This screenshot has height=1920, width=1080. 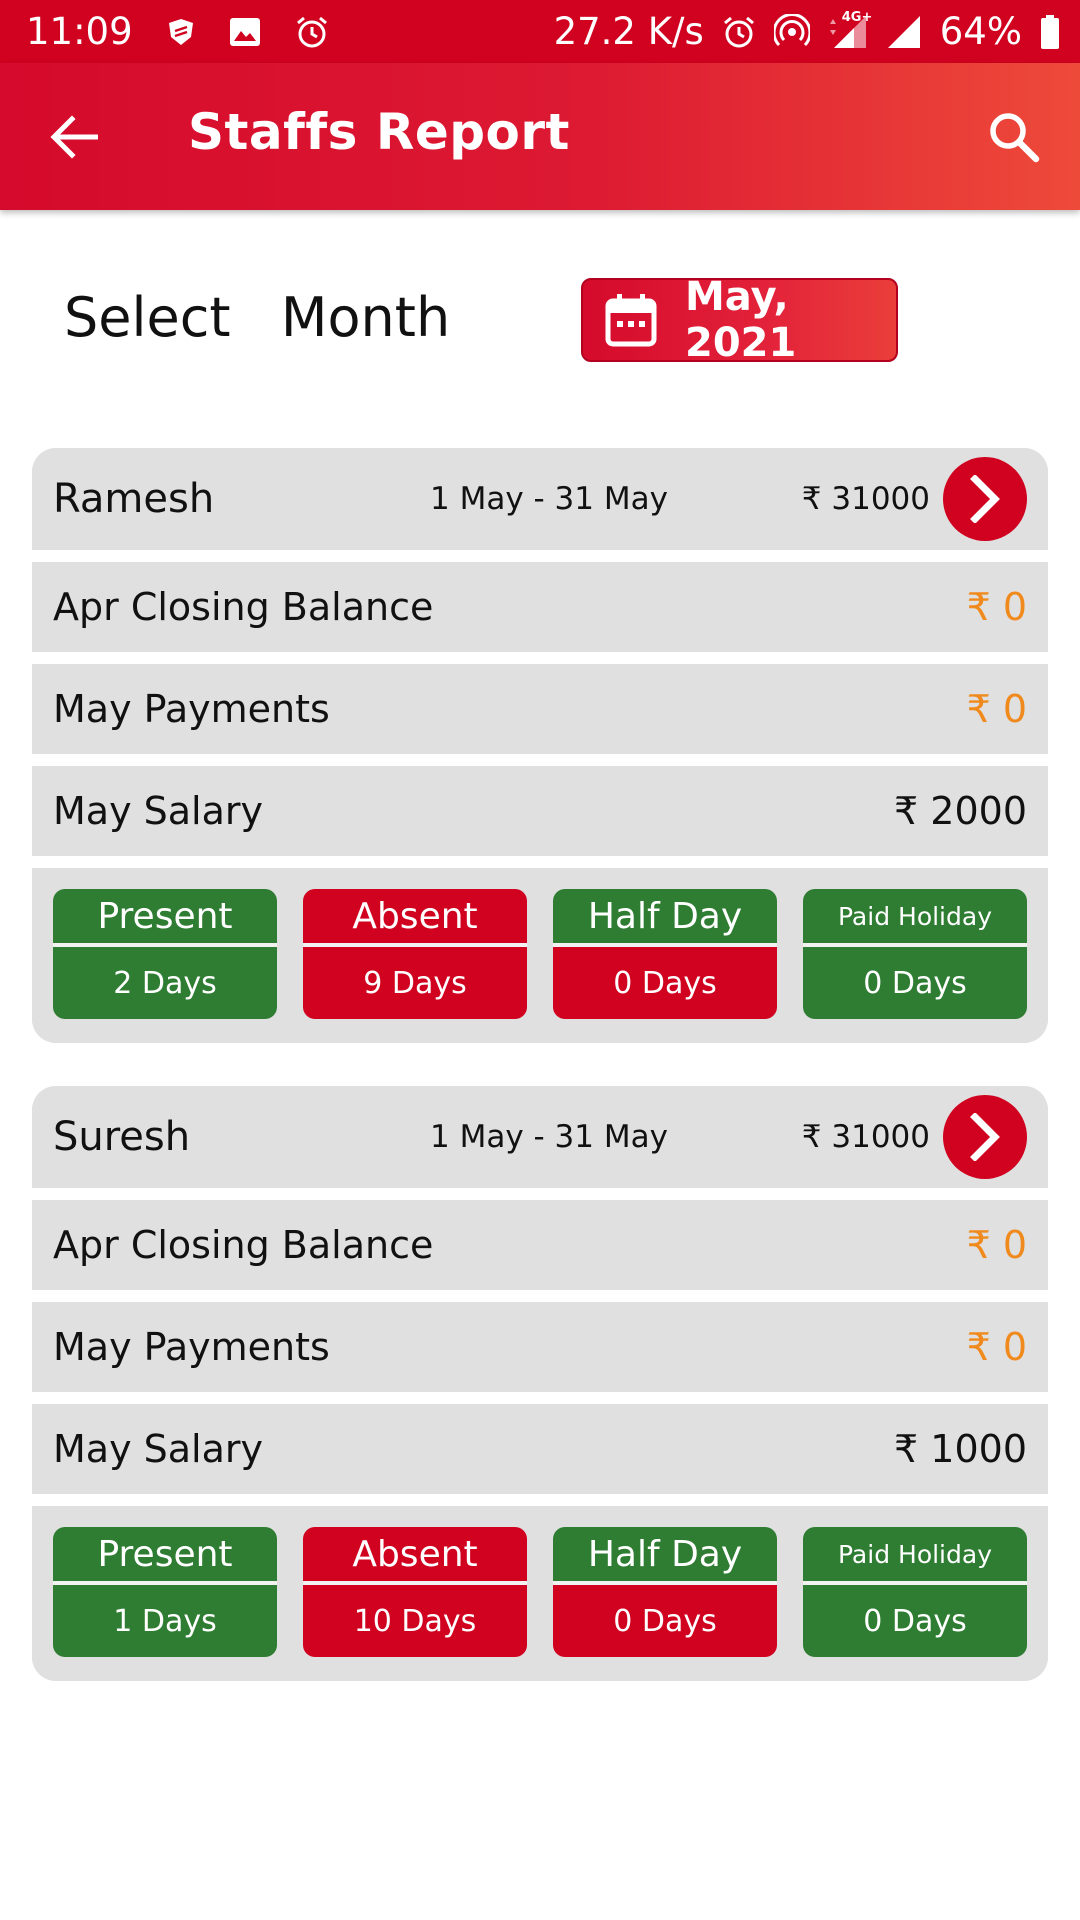 What do you see at coordinates (257, 317) in the screenshot?
I see `select-month-label: Select Month` at bounding box center [257, 317].